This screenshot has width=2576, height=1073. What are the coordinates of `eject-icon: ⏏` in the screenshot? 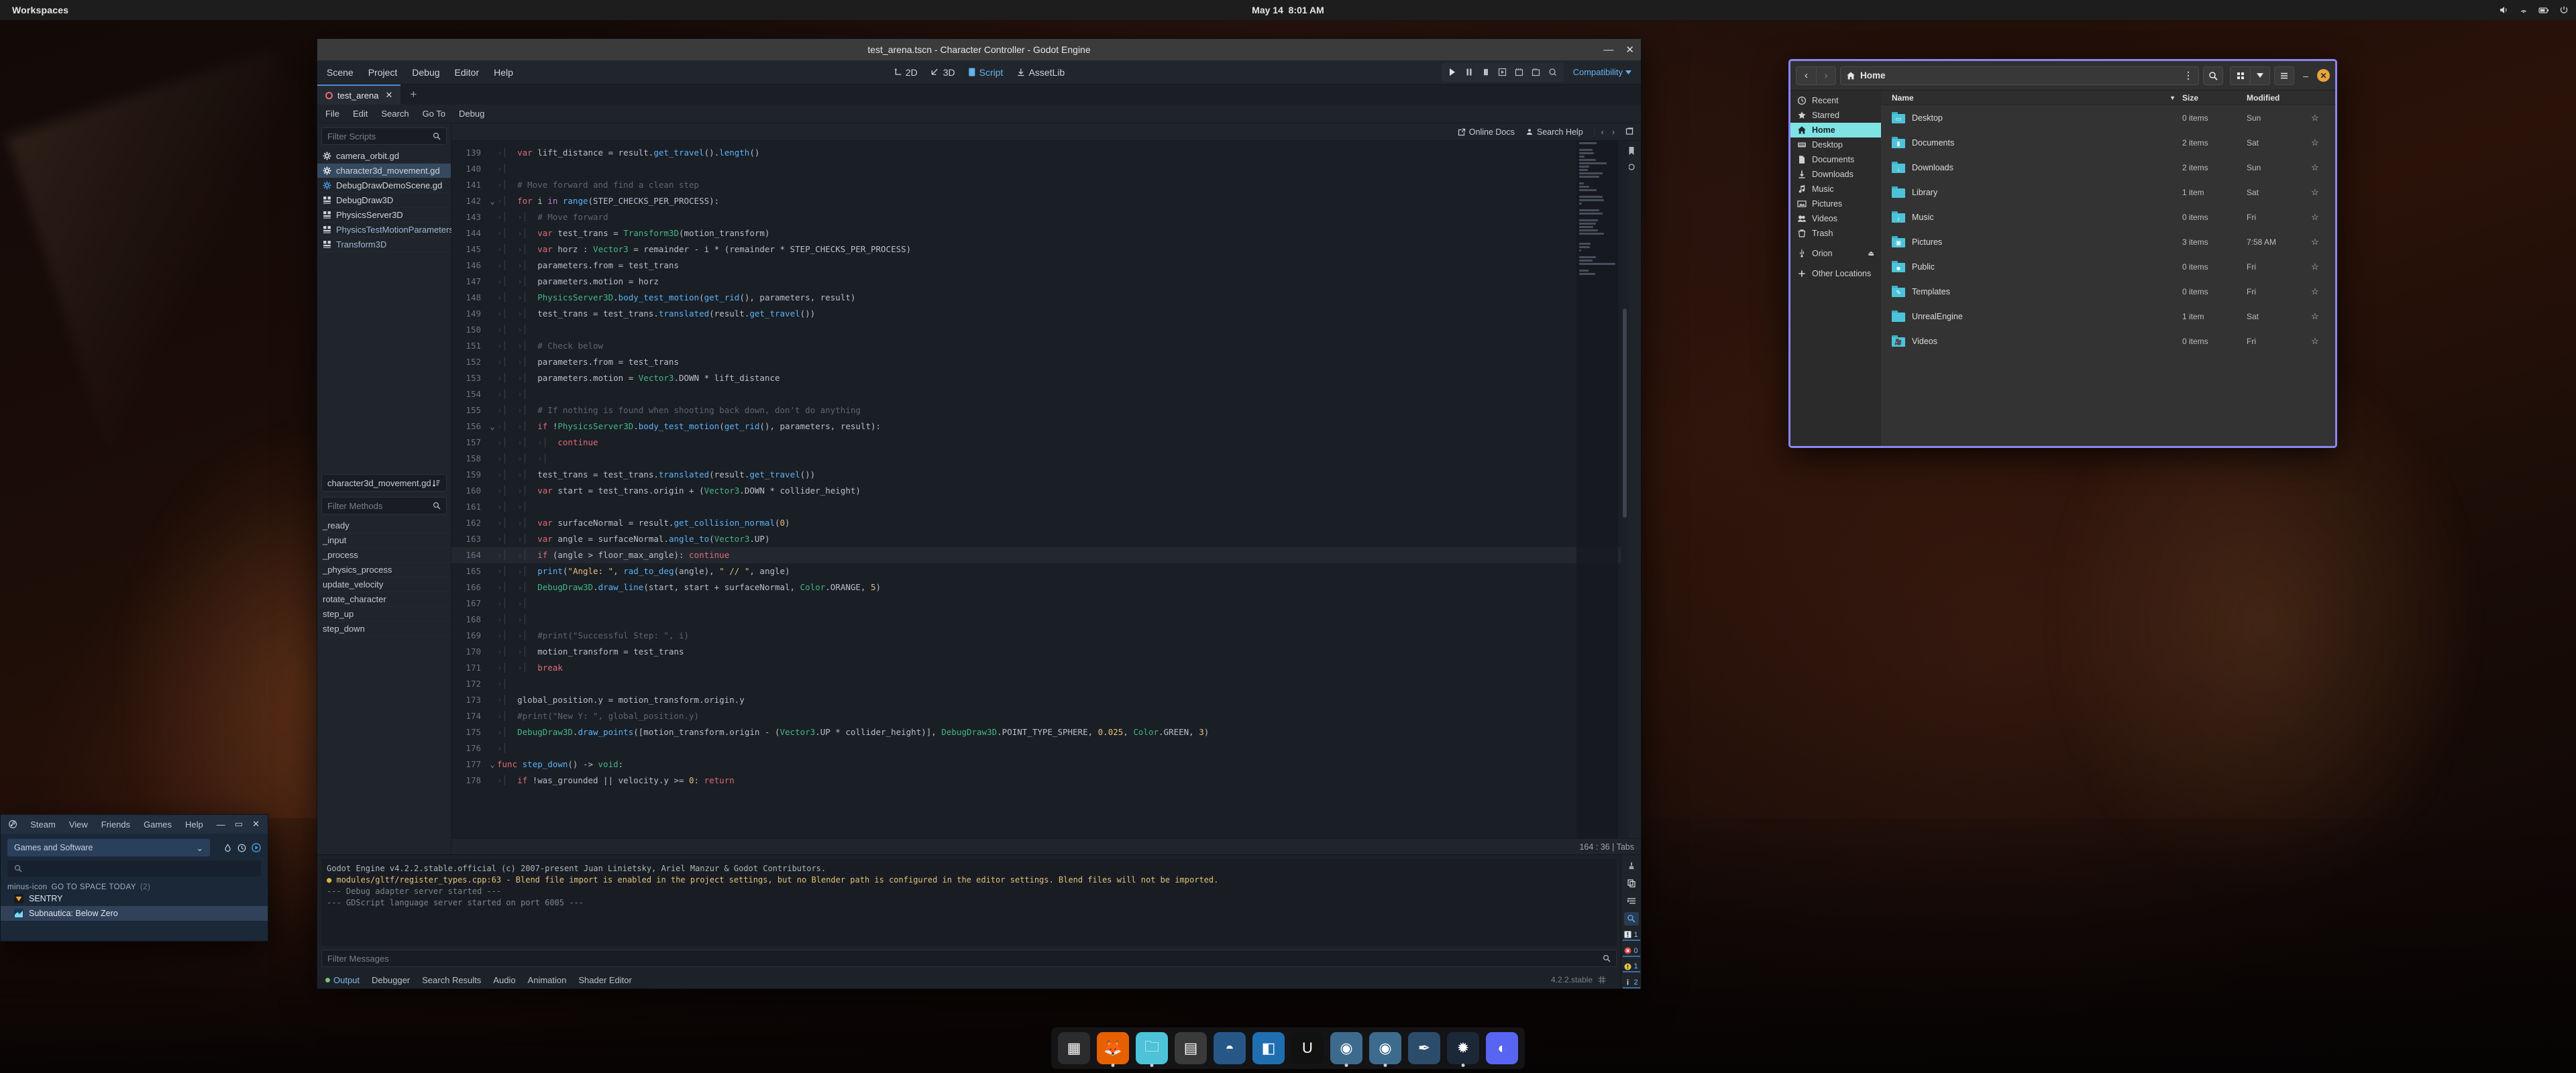 It's located at (1871, 254).